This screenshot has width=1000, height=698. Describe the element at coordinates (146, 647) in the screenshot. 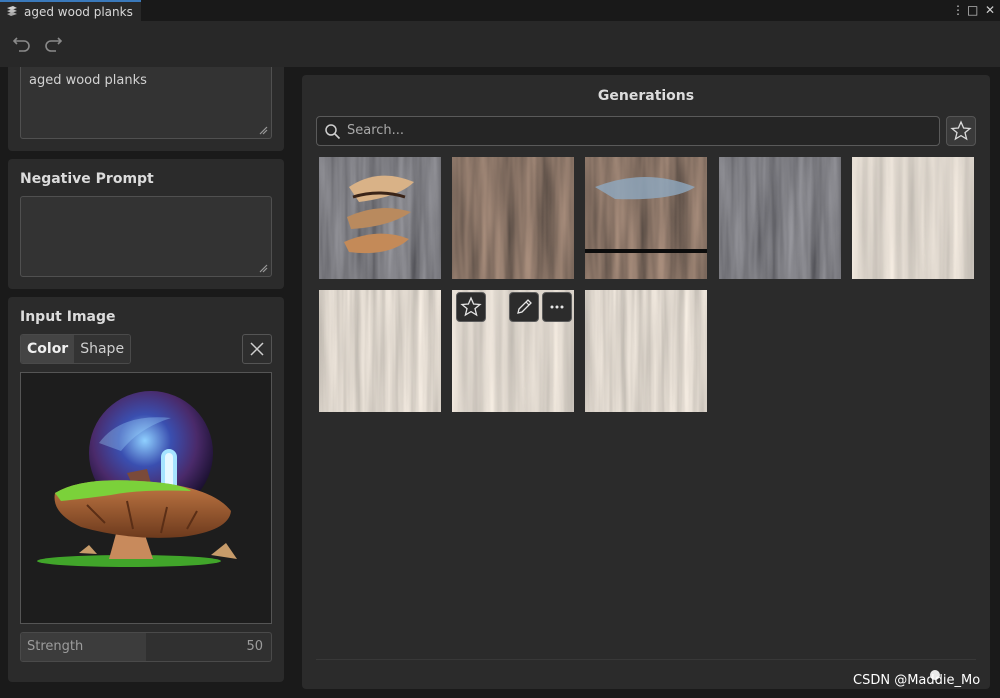

I see `strength-slider: Strength 50` at that location.